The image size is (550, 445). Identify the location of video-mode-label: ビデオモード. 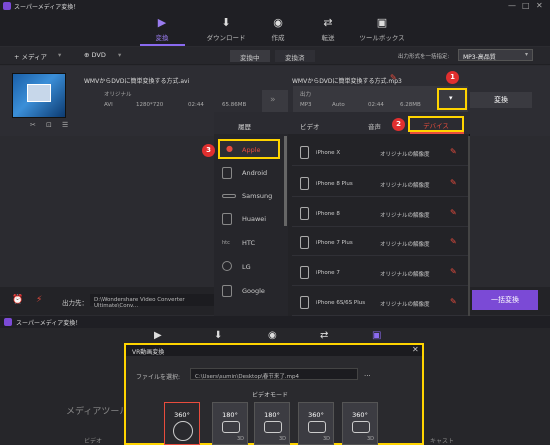
(270, 395).